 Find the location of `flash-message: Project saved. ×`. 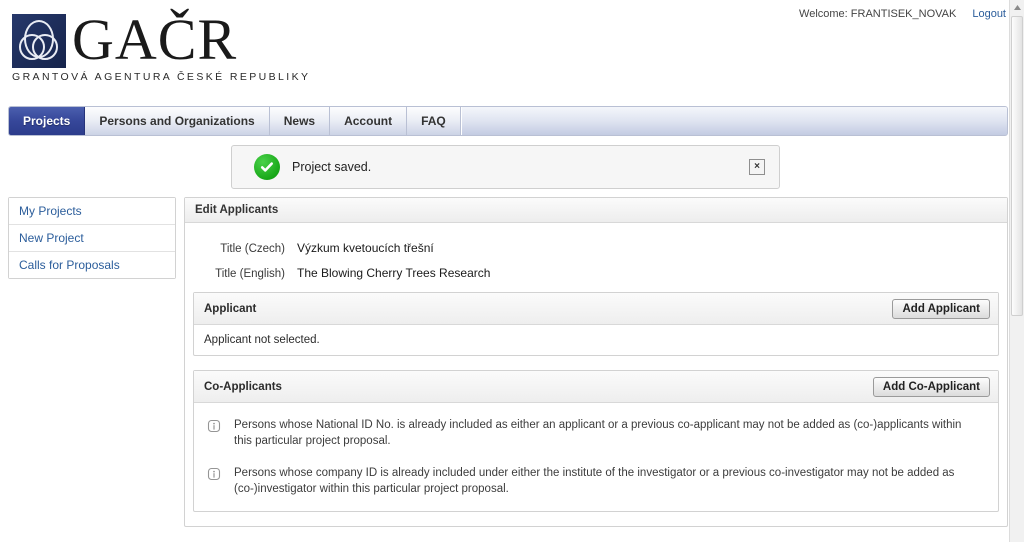

flash-message: Project saved. × is located at coordinates (505, 167).